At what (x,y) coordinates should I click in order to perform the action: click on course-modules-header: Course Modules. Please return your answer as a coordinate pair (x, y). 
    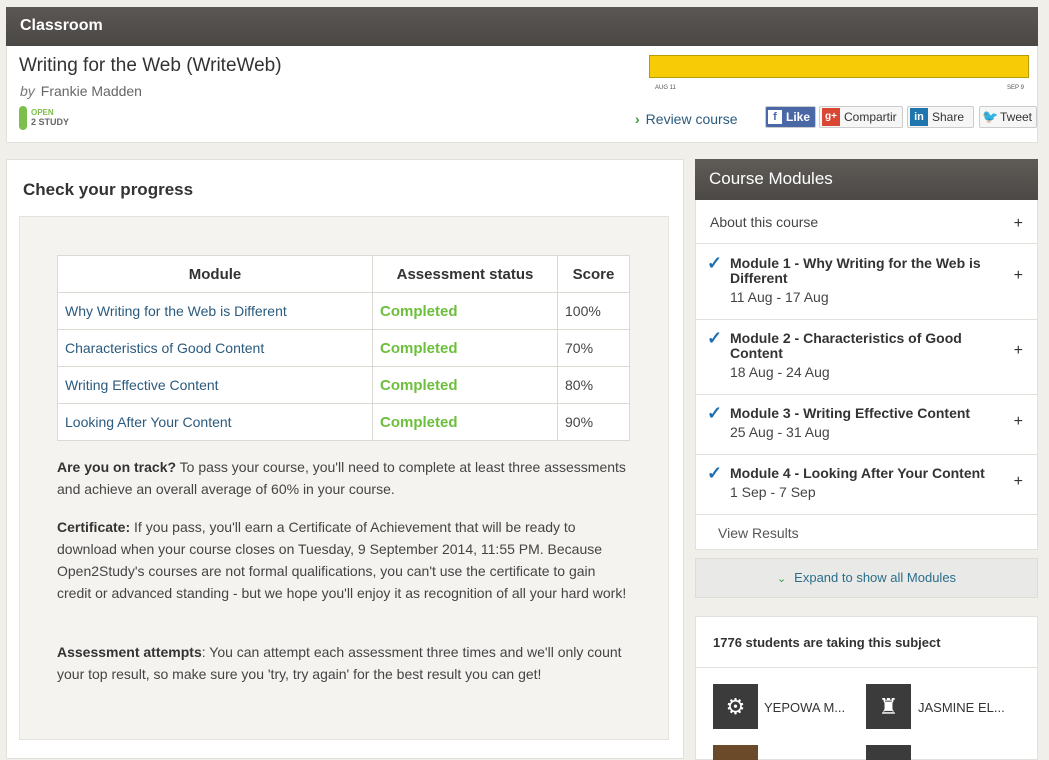
    Looking at the image, I should click on (866, 179).